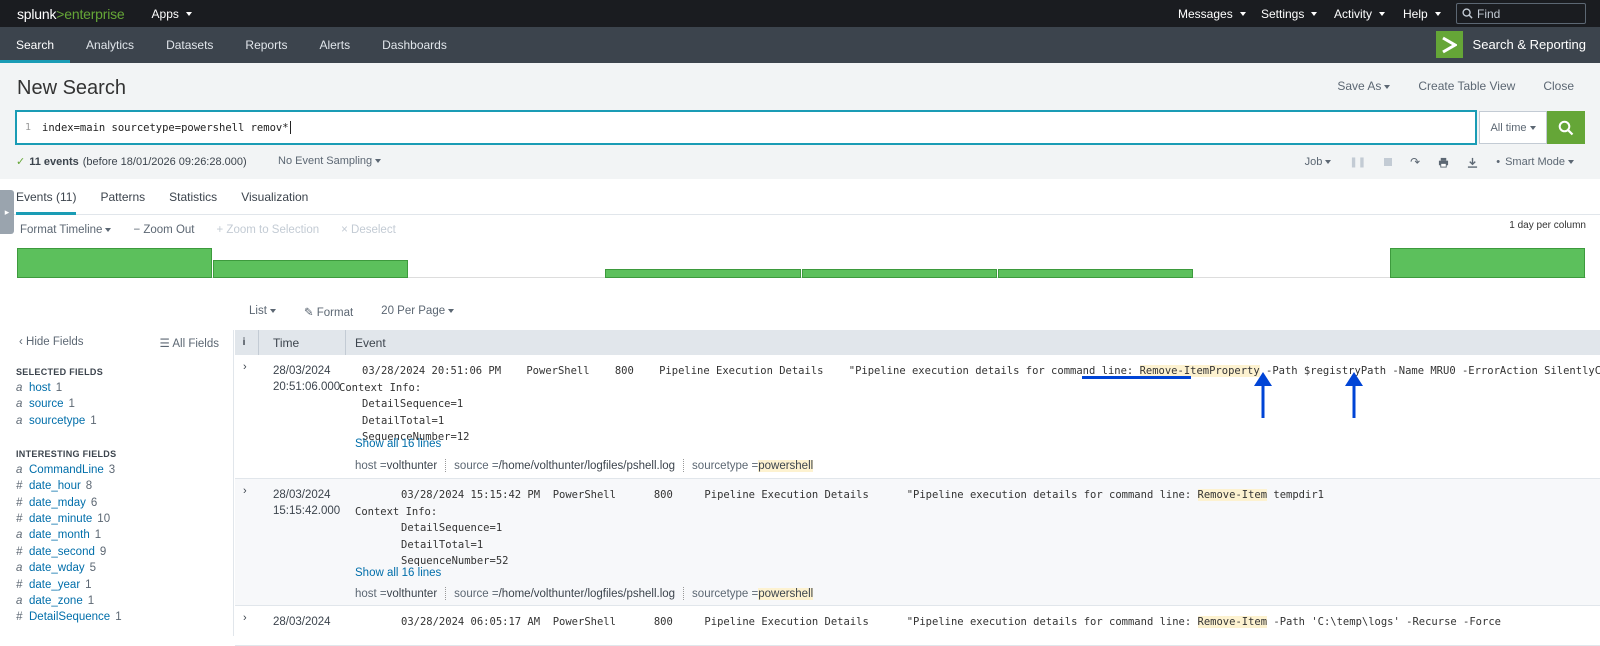 The width and height of the screenshot is (1600, 646). What do you see at coordinates (244, 342) in the screenshot?
I see `column-info: i` at bounding box center [244, 342].